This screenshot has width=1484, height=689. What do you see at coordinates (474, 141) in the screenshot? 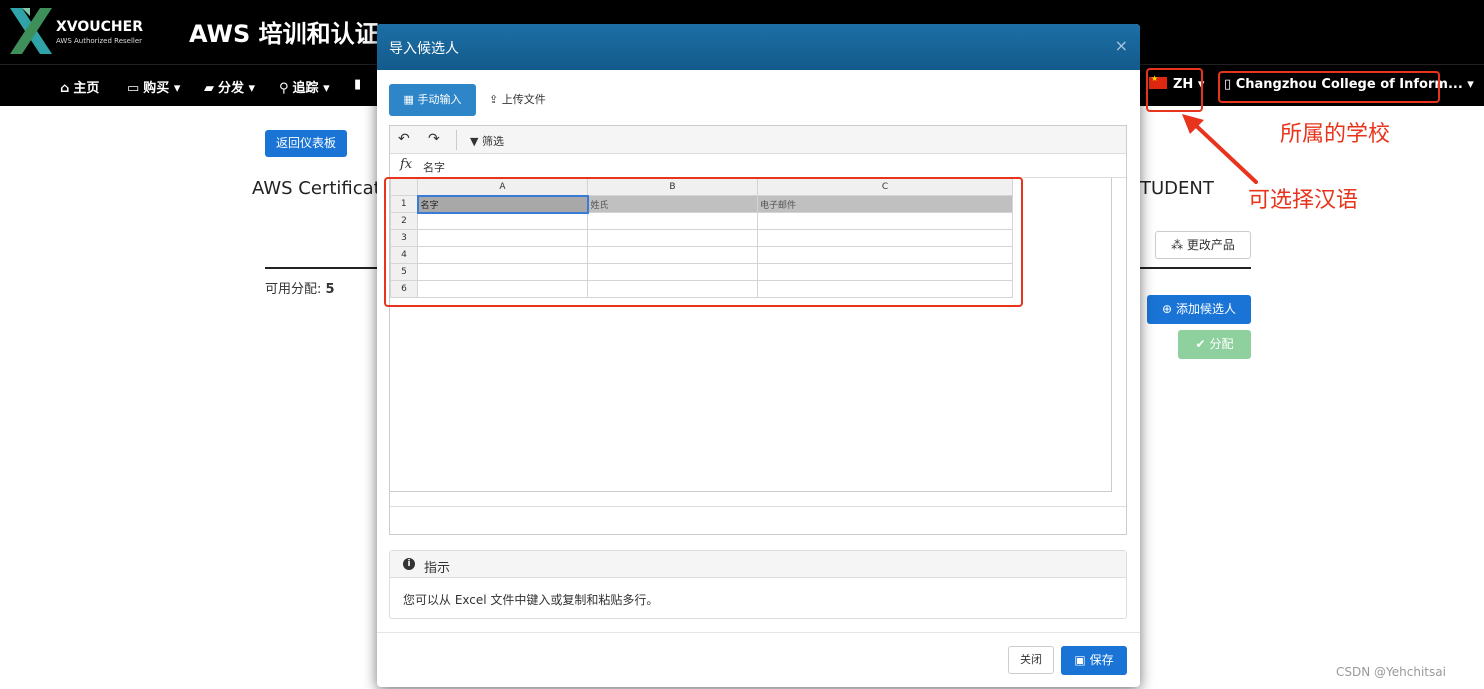
I see `filter-icon: ▼` at bounding box center [474, 141].